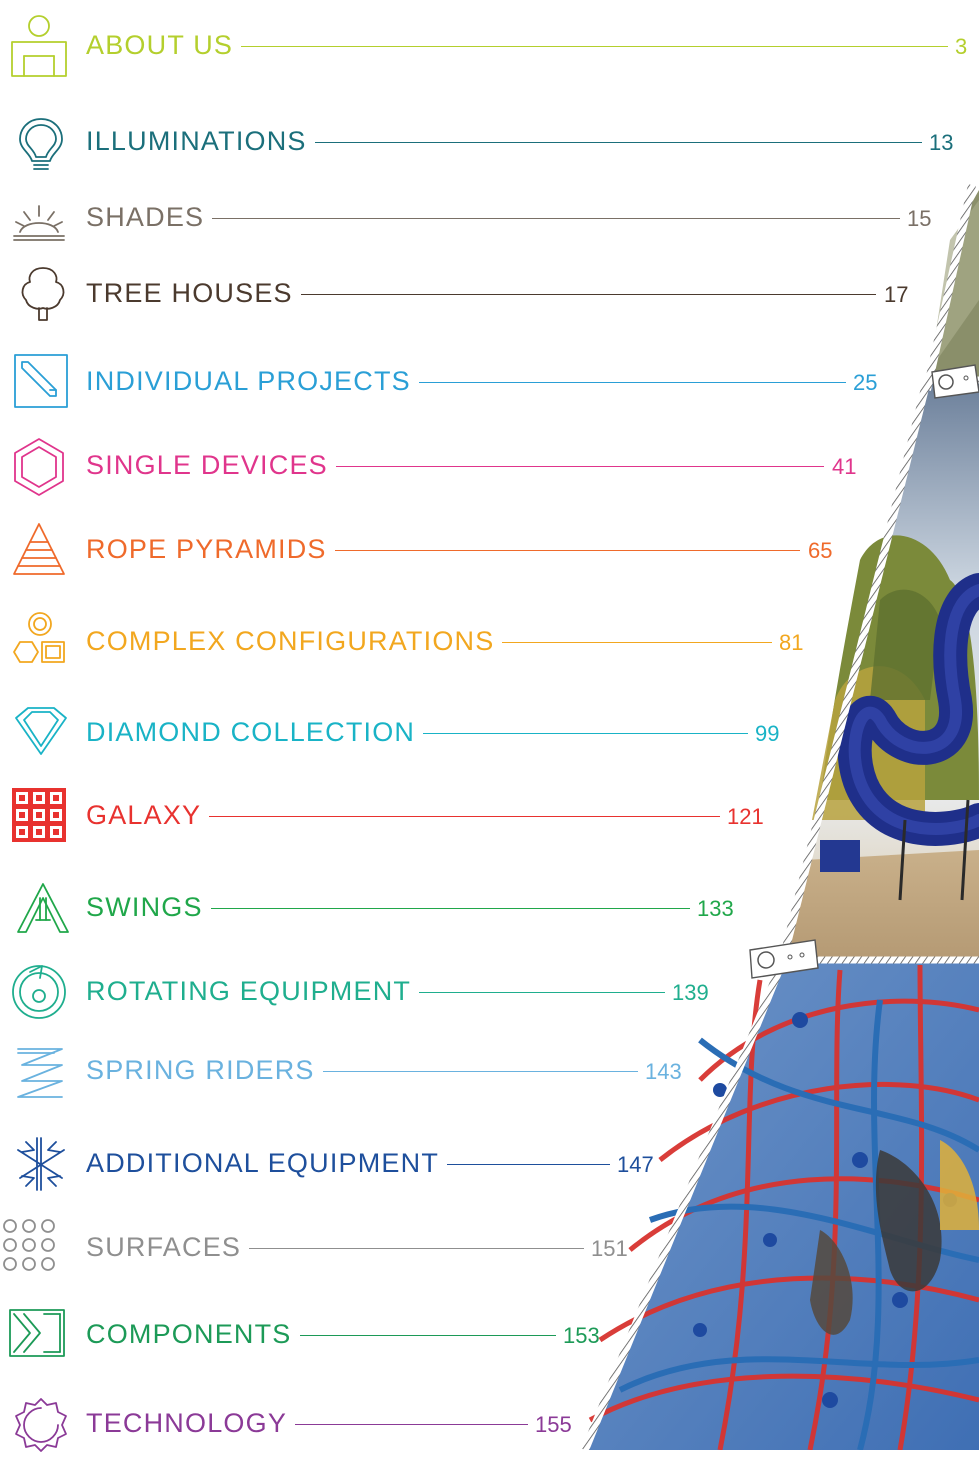  Describe the element at coordinates (144, 815) in the screenshot. I see `toc-label: GALAXY` at that location.